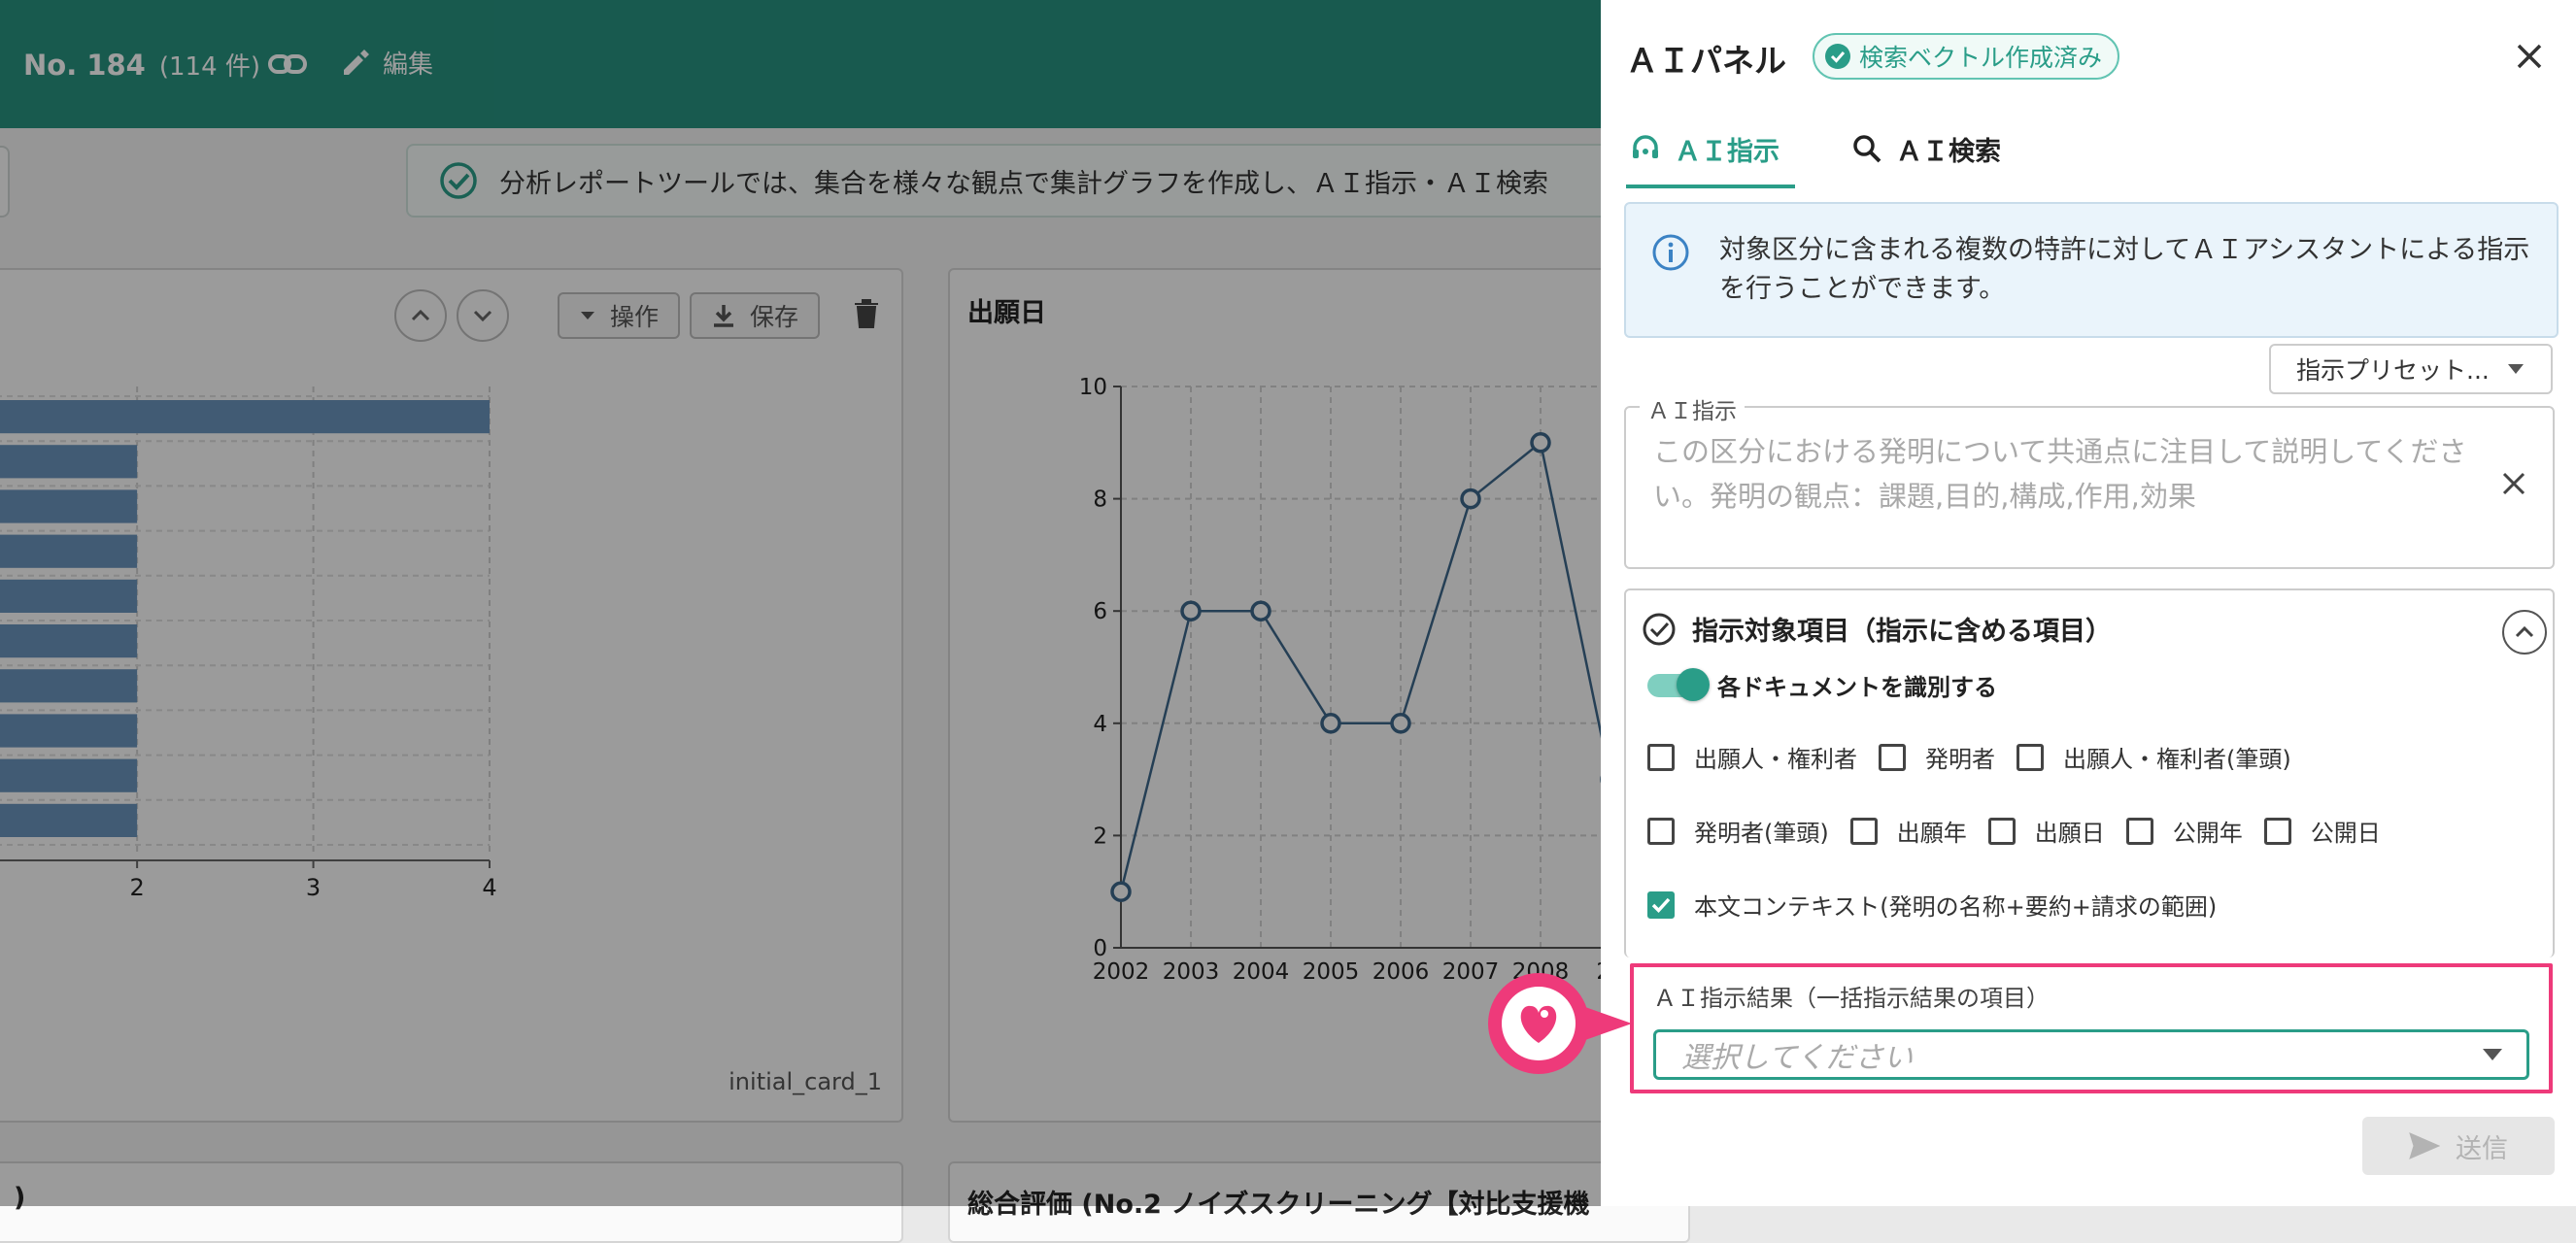 Image resolution: width=2576 pixels, height=1243 pixels. I want to click on close-panel-button, so click(2529, 57).